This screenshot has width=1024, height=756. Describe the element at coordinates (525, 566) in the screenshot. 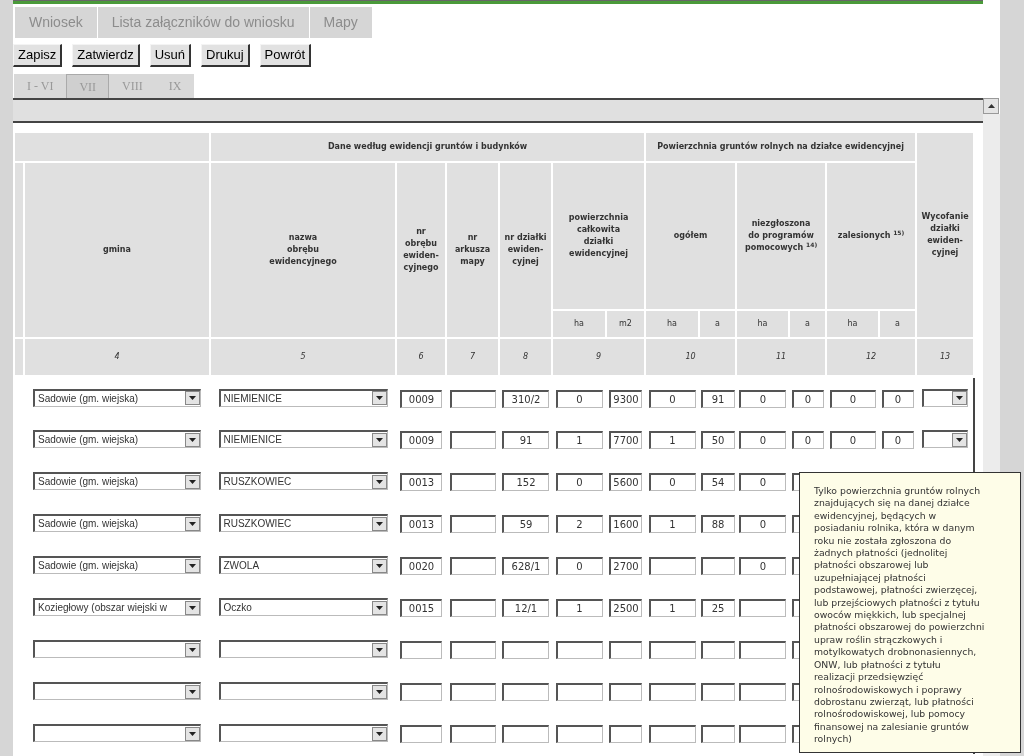

I see `text-field: 628/1` at that location.